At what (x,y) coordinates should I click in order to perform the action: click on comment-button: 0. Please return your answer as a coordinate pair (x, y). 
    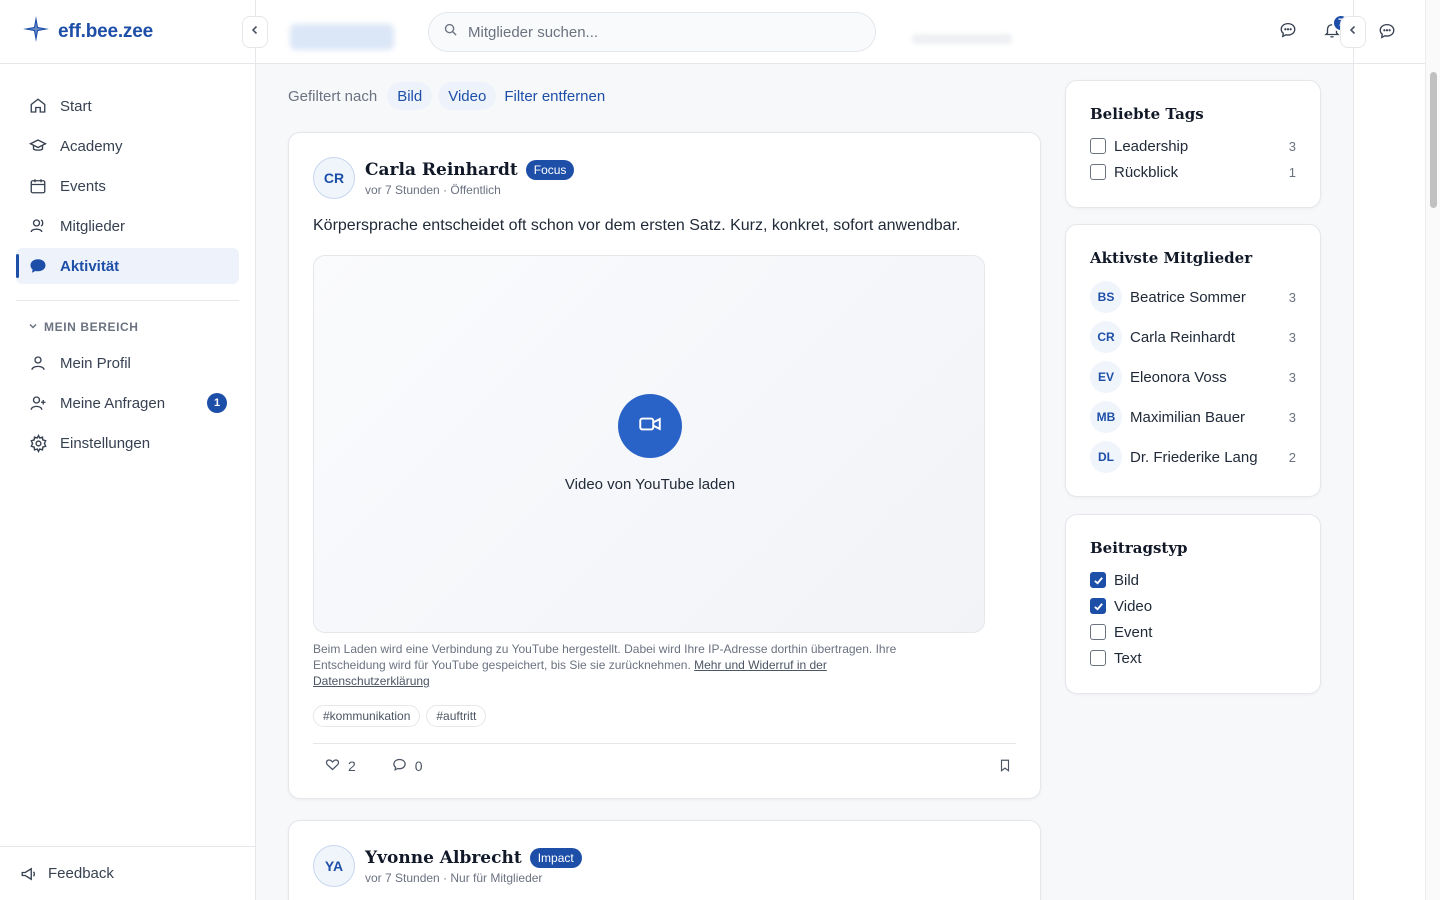
    Looking at the image, I should click on (401, 766).